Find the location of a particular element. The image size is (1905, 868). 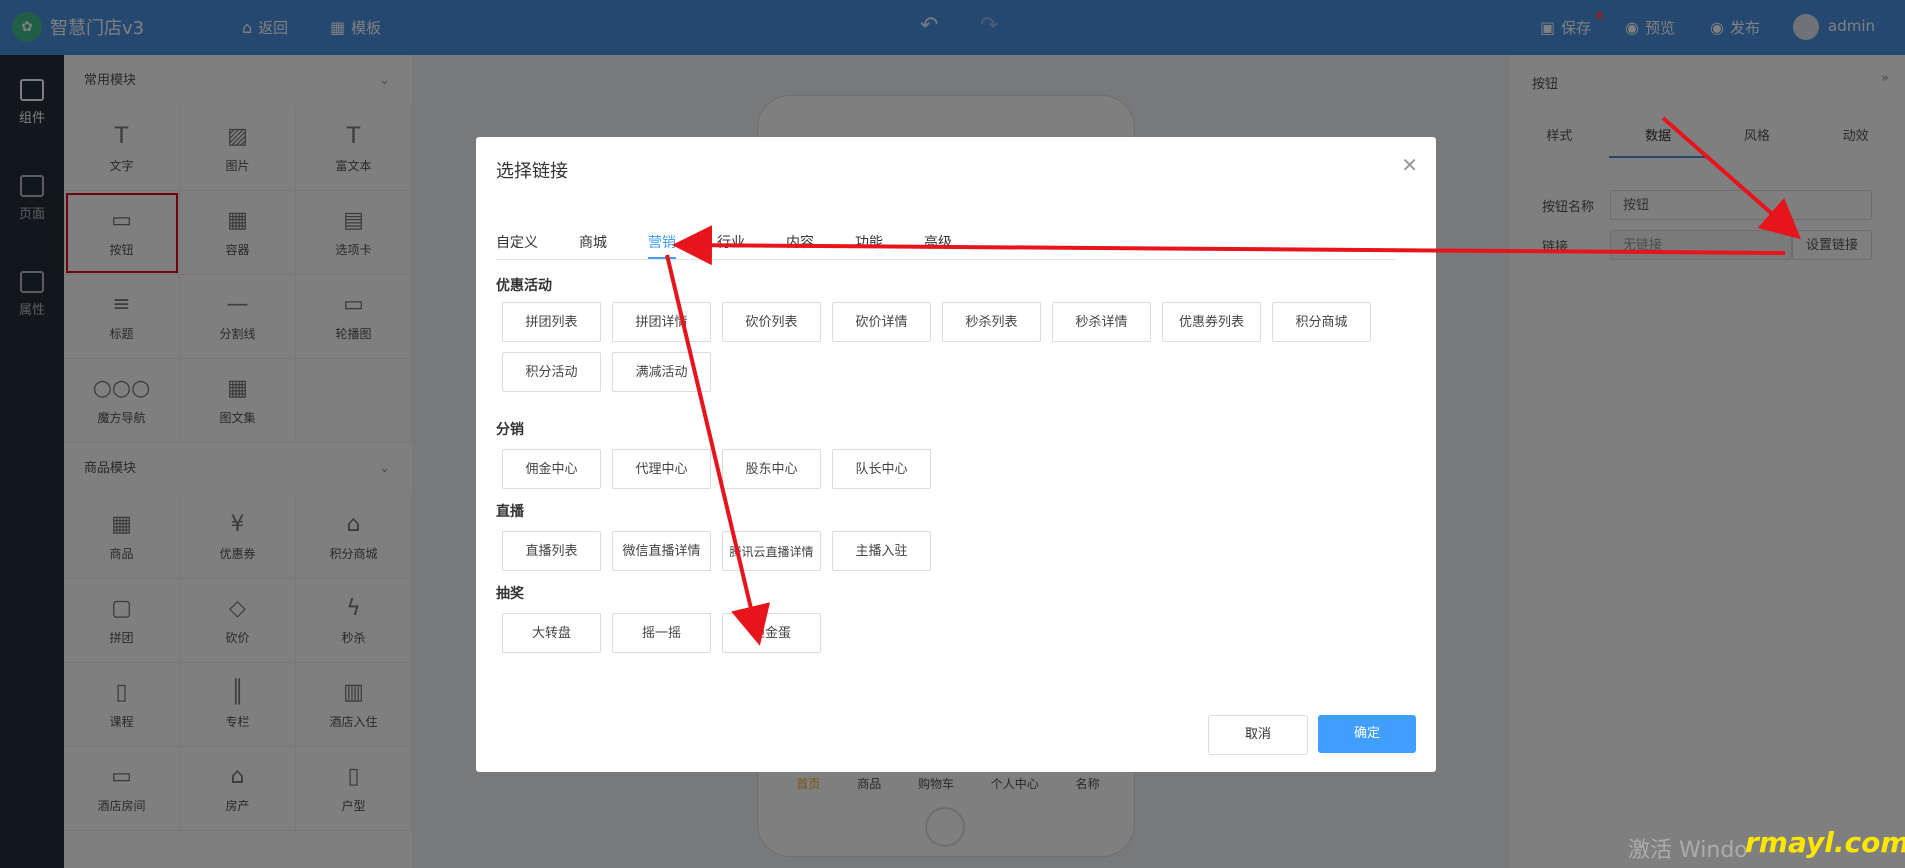

link-option: 腾讯云直播详情 is located at coordinates (771, 551).